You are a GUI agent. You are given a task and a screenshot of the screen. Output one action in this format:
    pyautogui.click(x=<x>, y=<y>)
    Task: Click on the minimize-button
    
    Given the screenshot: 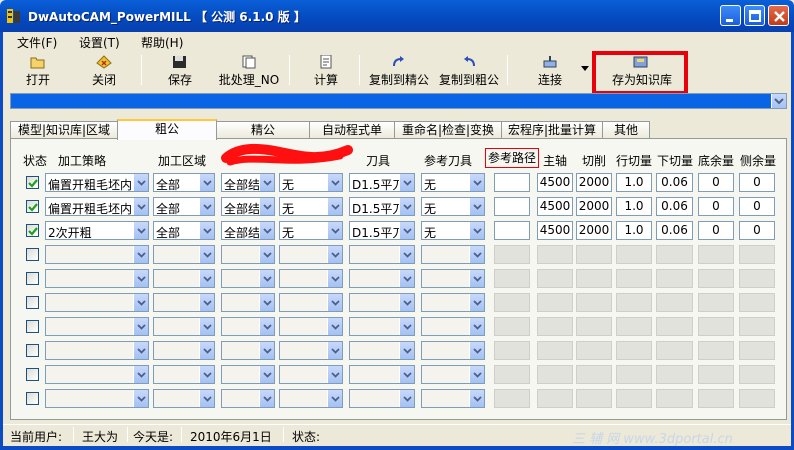 What is the action you would take?
    pyautogui.click(x=730, y=15)
    